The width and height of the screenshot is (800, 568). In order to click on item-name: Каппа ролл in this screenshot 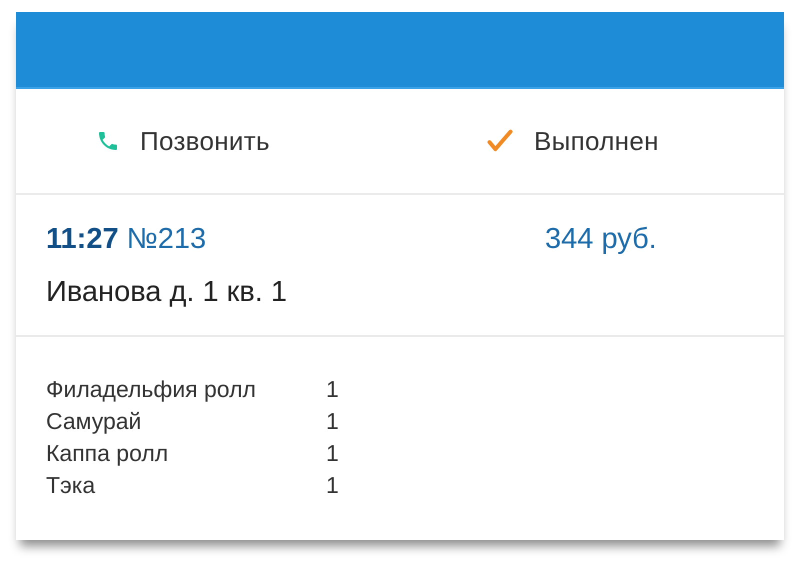, I will do `click(108, 453)`.